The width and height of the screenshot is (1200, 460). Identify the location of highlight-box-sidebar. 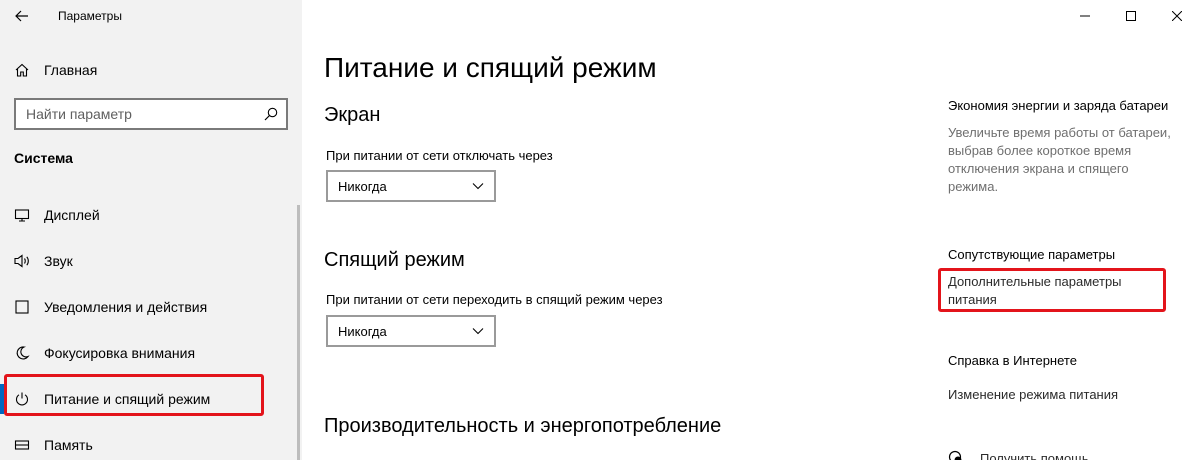
(134, 395).